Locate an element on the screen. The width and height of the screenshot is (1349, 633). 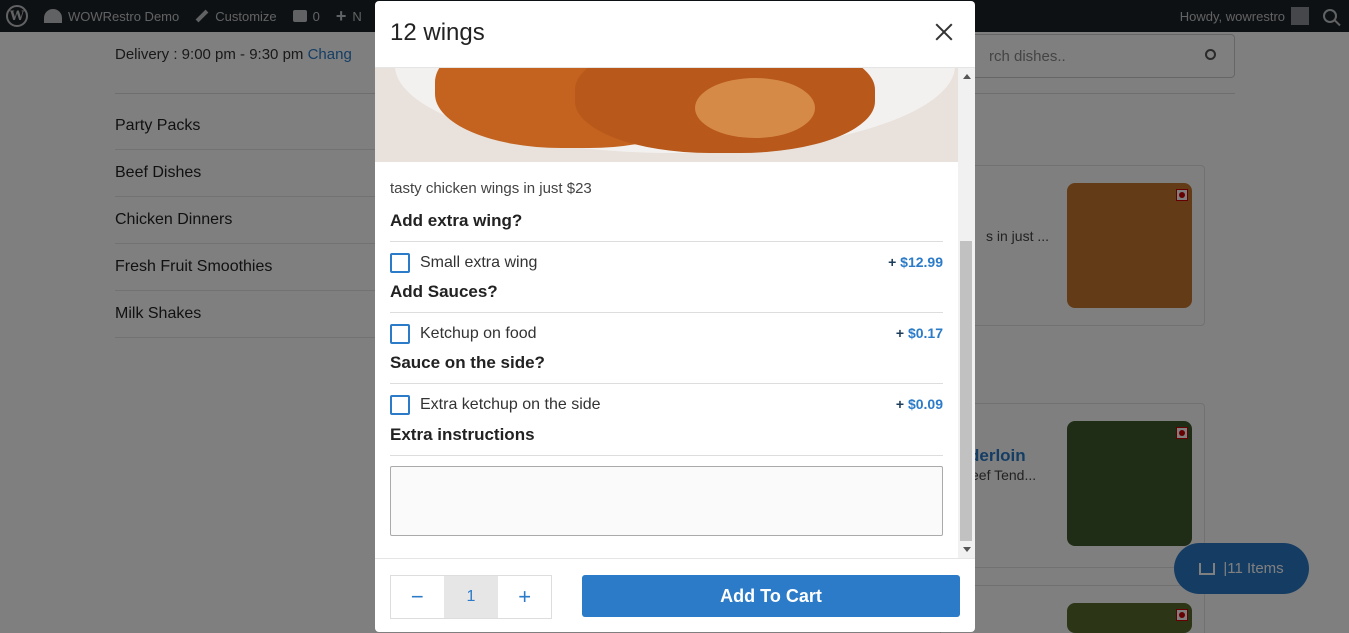
addon-price: + $12.99 is located at coordinates (915, 262).